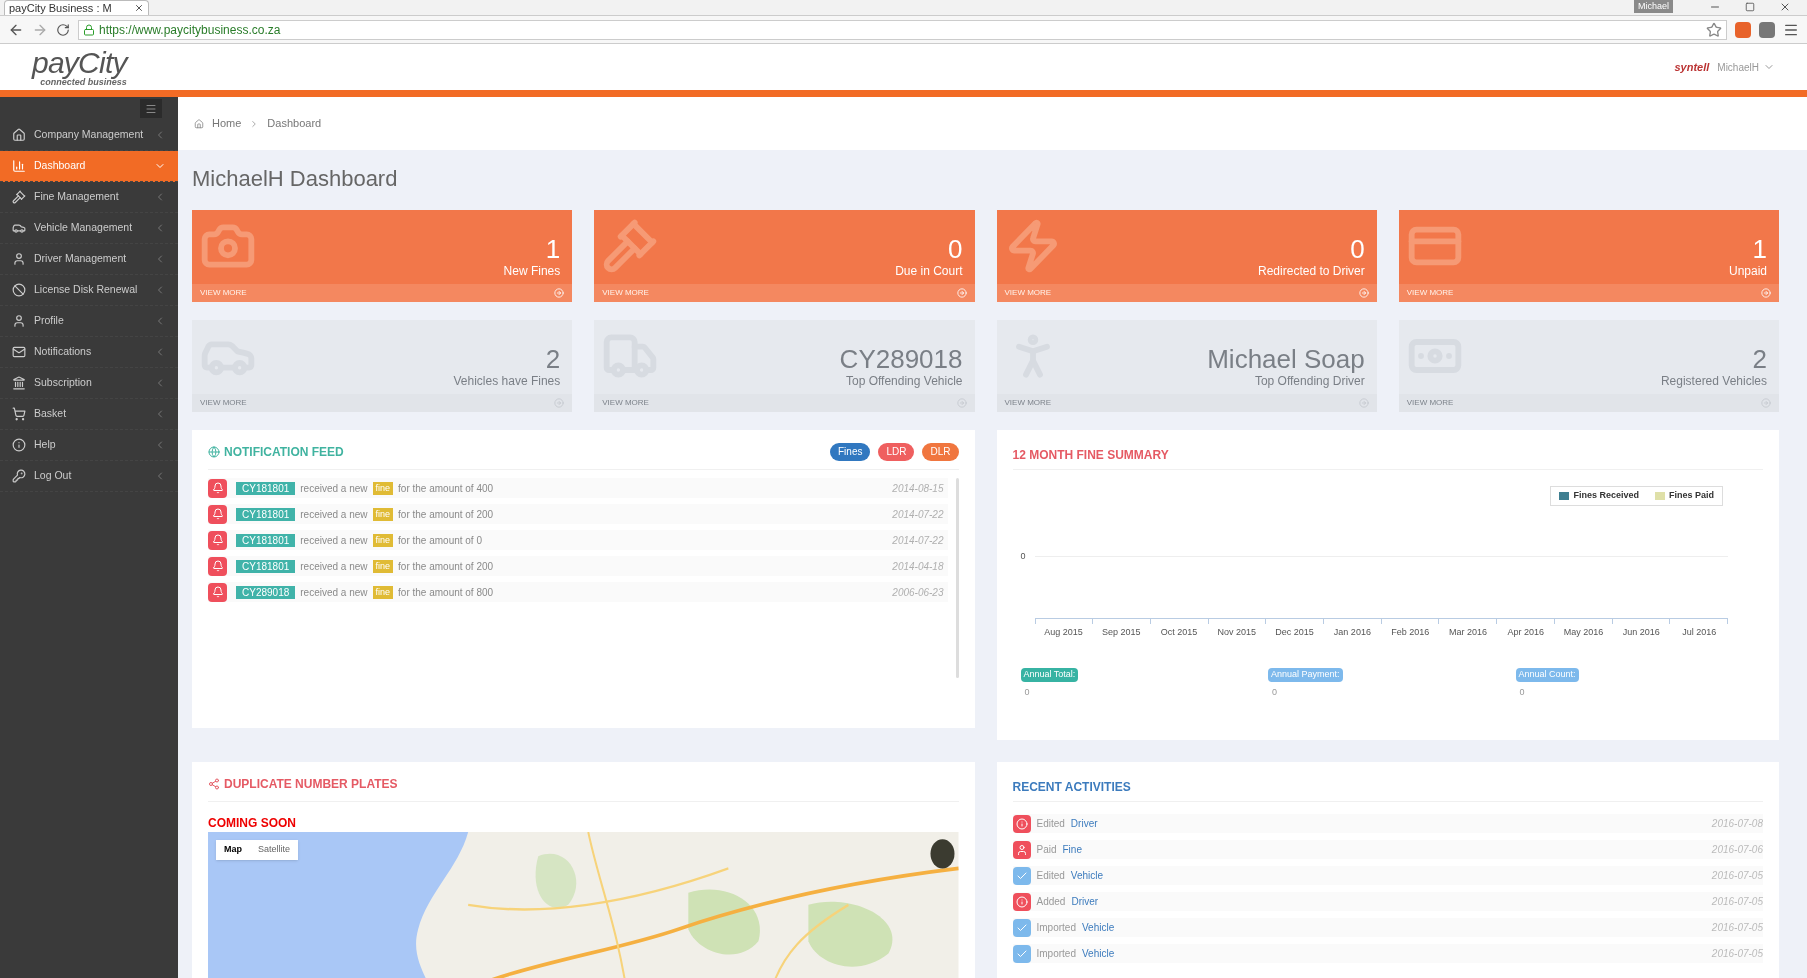 This screenshot has width=1807, height=978. Describe the element at coordinates (89, 259) in the screenshot. I see `sidebar-item: Driver Management` at that location.